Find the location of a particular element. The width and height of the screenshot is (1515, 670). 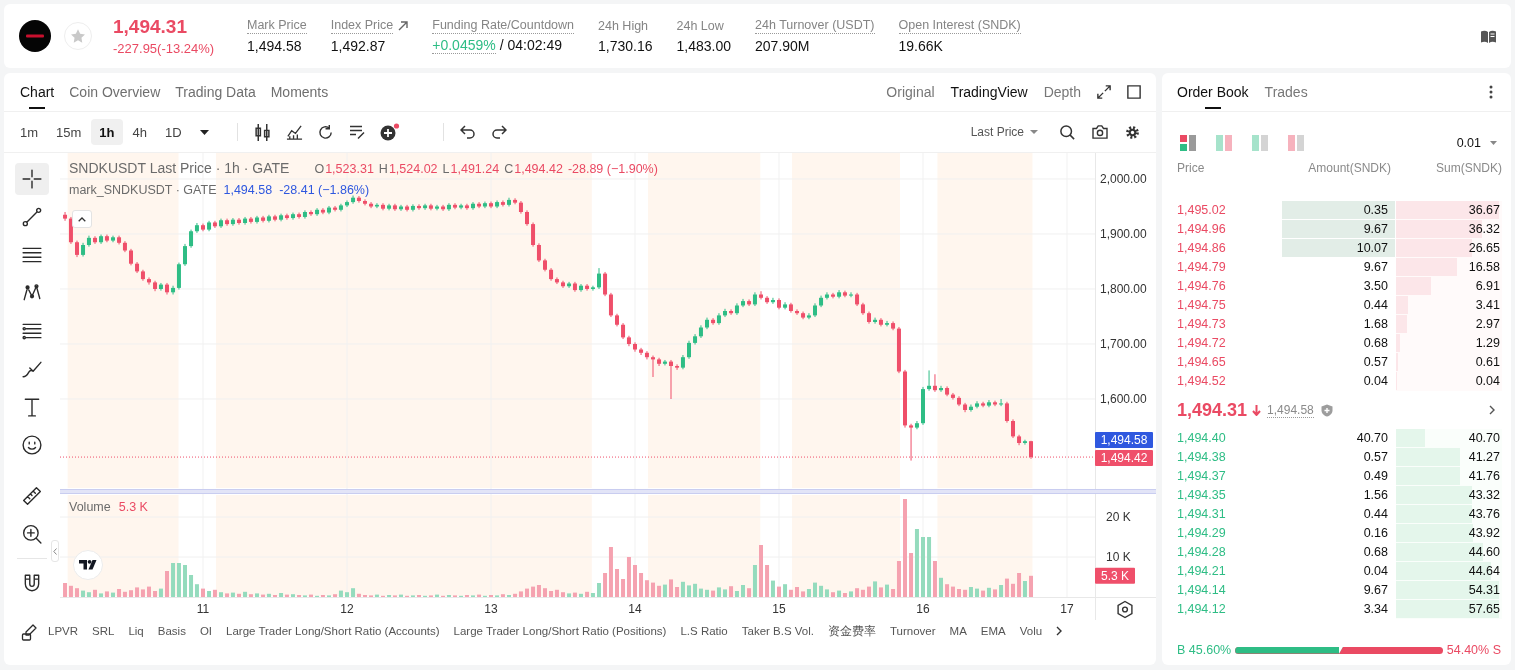

interval-tab: 1m is located at coordinates (29, 132).